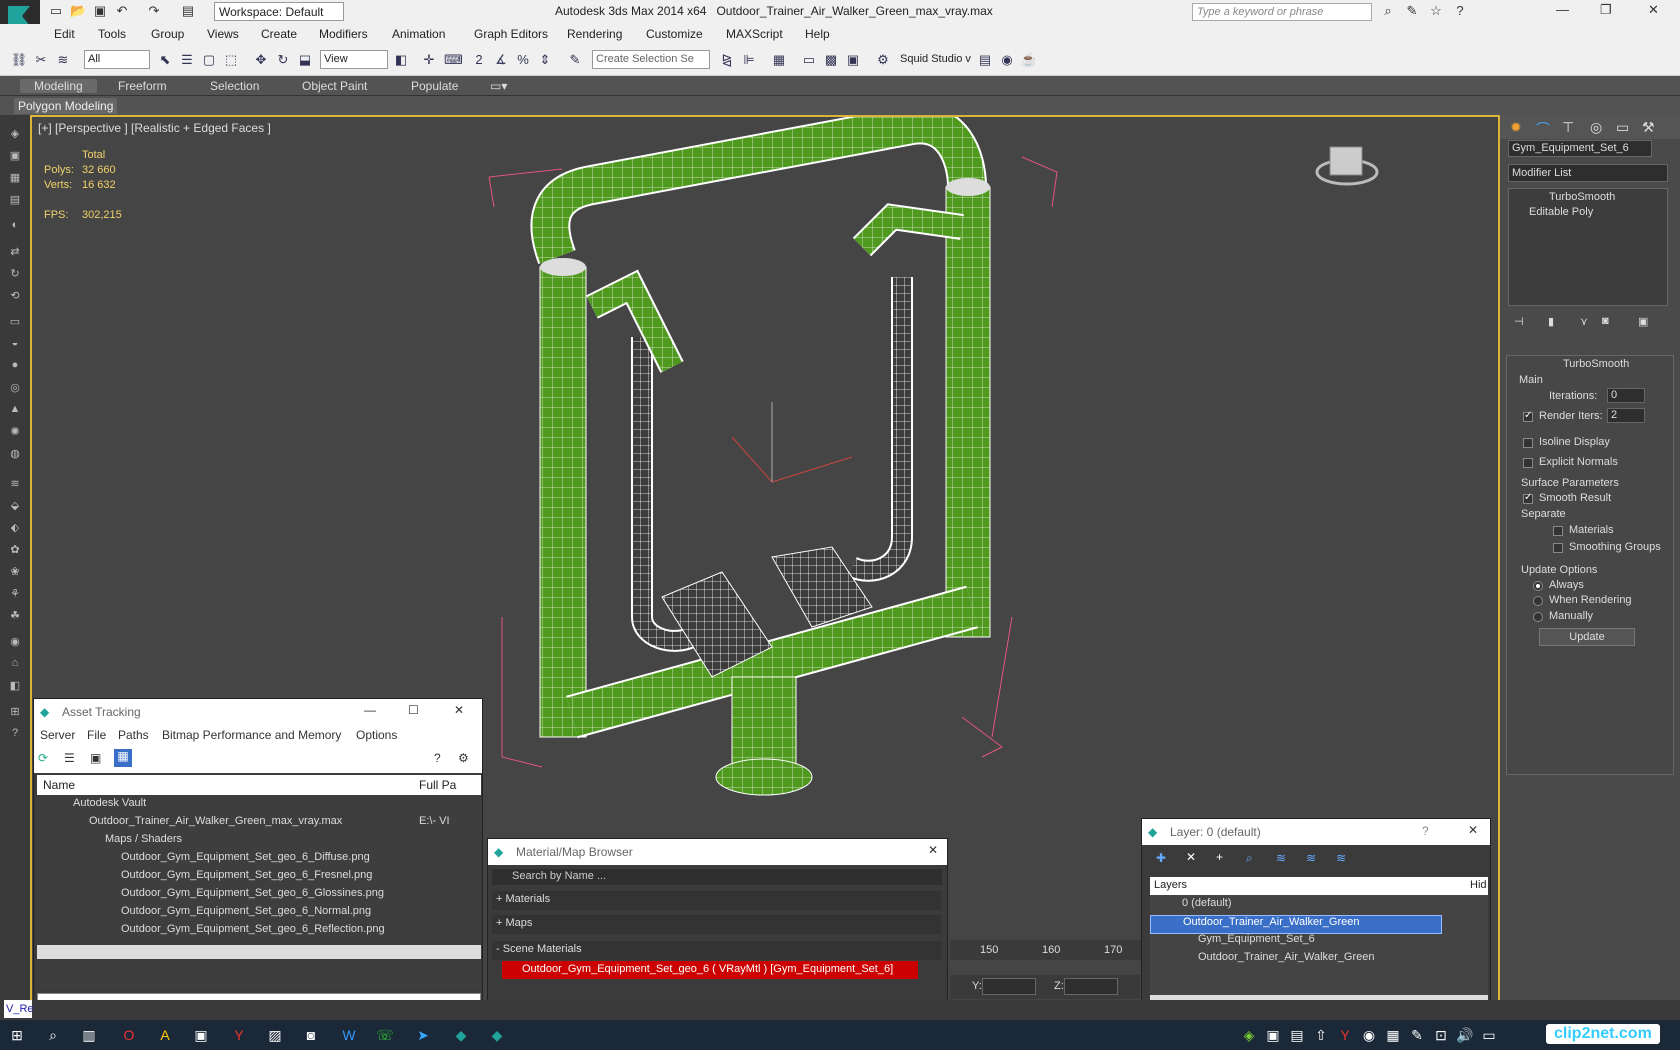 The height and width of the screenshot is (1050, 1680). Describe the element at coordinates (78, 11) in the screenshot. I see `open-file-icon: 📂` at that location.